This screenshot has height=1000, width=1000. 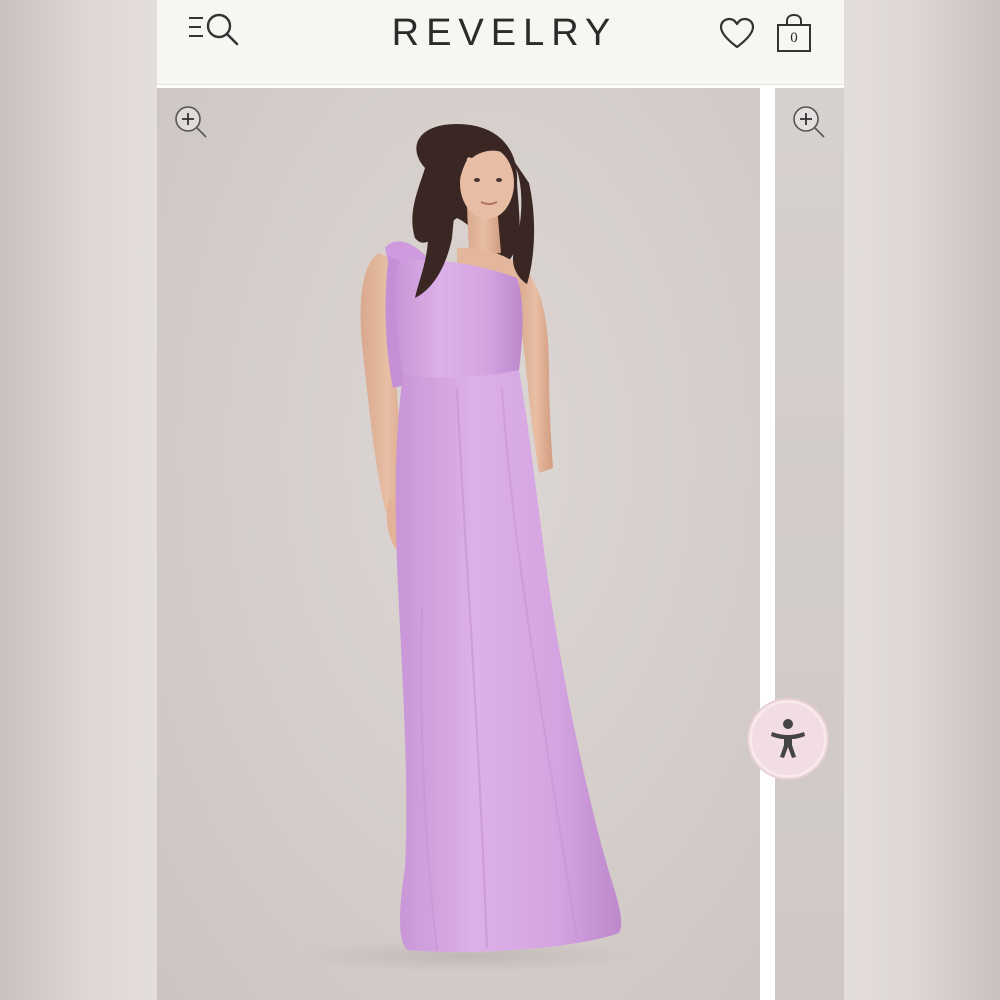 I want to click on site-header: REVELRY 0, so click(x=500, y=42).